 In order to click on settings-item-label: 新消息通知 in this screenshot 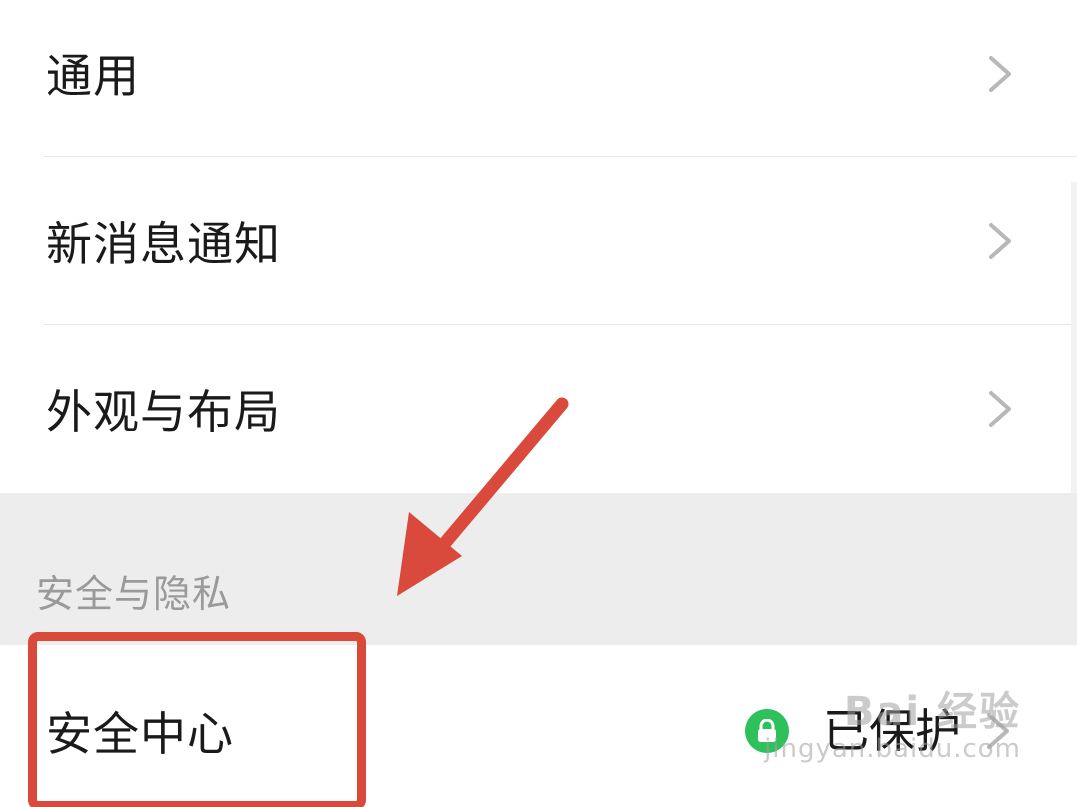, I will do `click(163, 244)`.